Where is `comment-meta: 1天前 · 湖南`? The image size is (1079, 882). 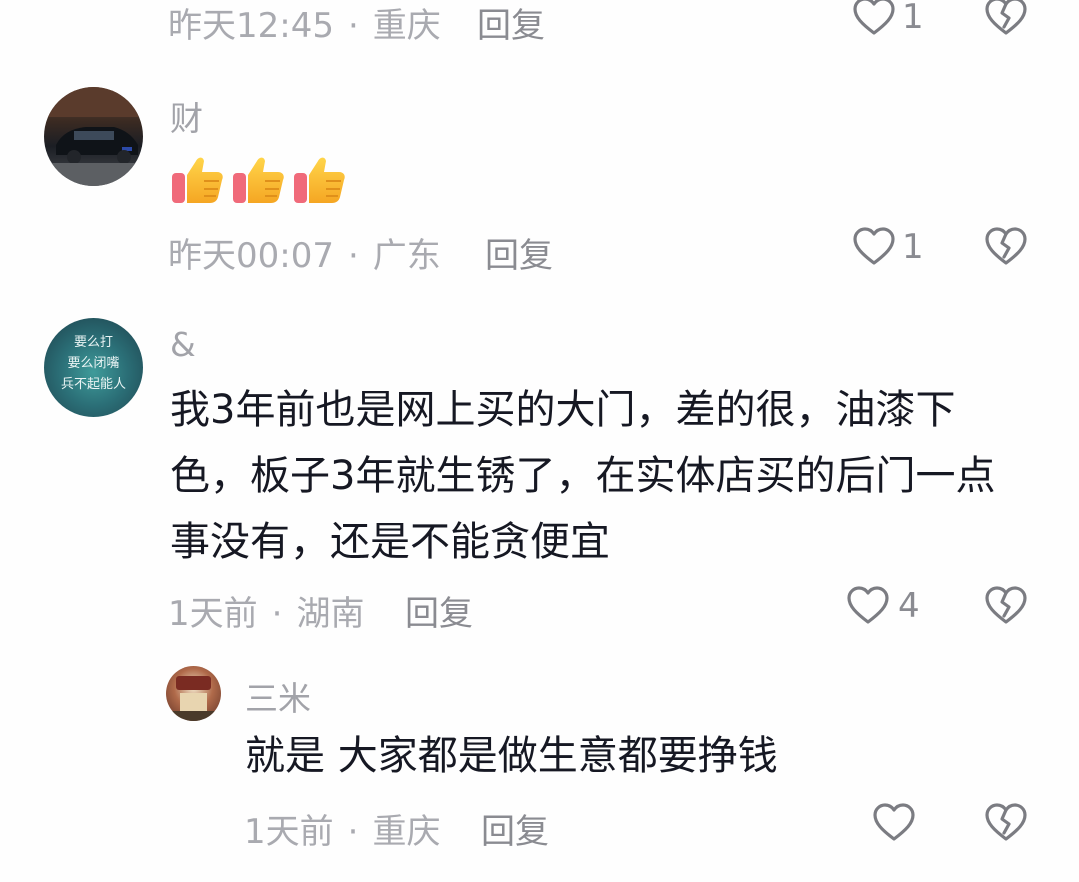
comment-meta: 1天前 · 湖南 is located at coordinates (266, 610).